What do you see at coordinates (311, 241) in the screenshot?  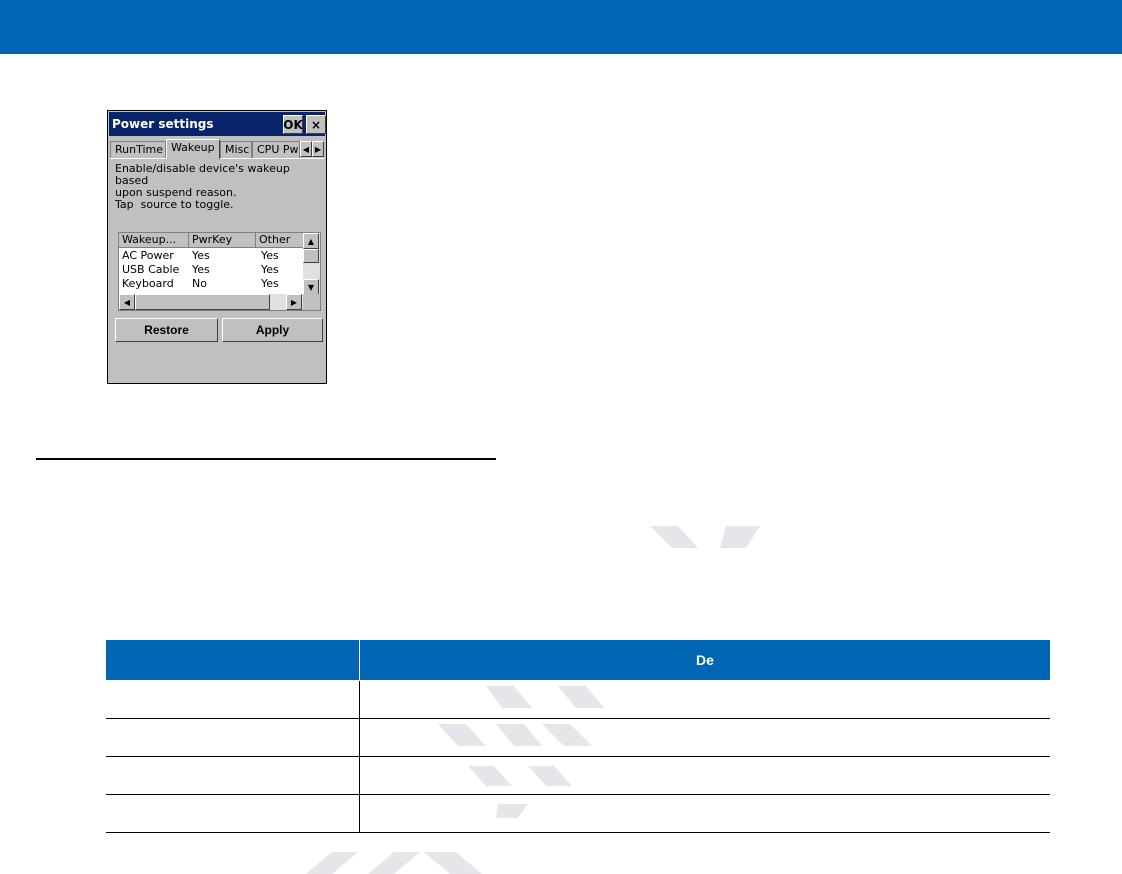 I see `scroll-up-icon: ▲` at bounding box center [311, 241].